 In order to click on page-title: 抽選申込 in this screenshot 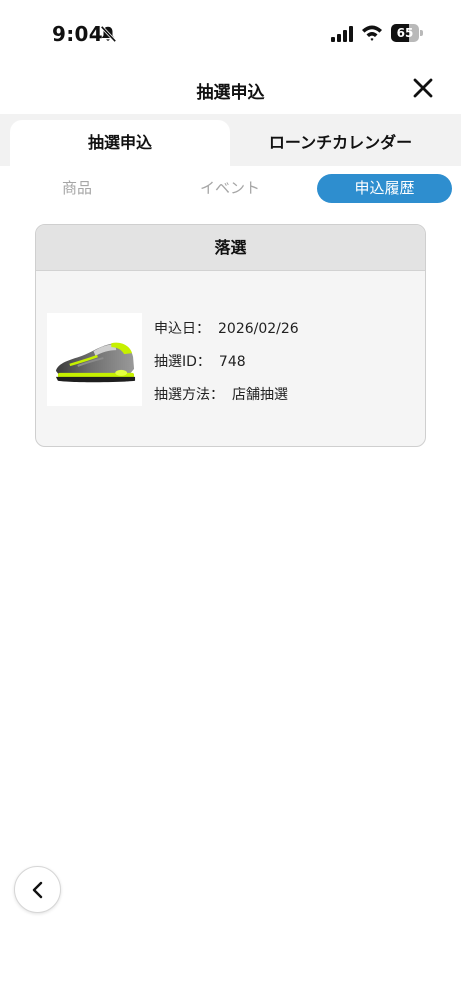, I will do `click(230, 93)`.